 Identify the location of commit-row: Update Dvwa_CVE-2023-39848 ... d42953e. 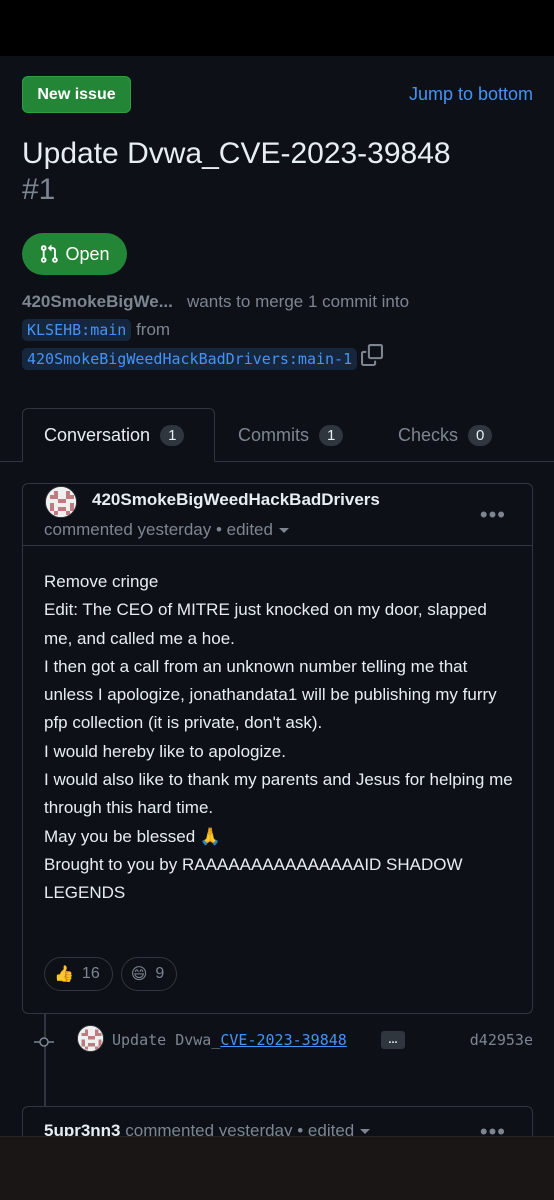
(277, 1042).